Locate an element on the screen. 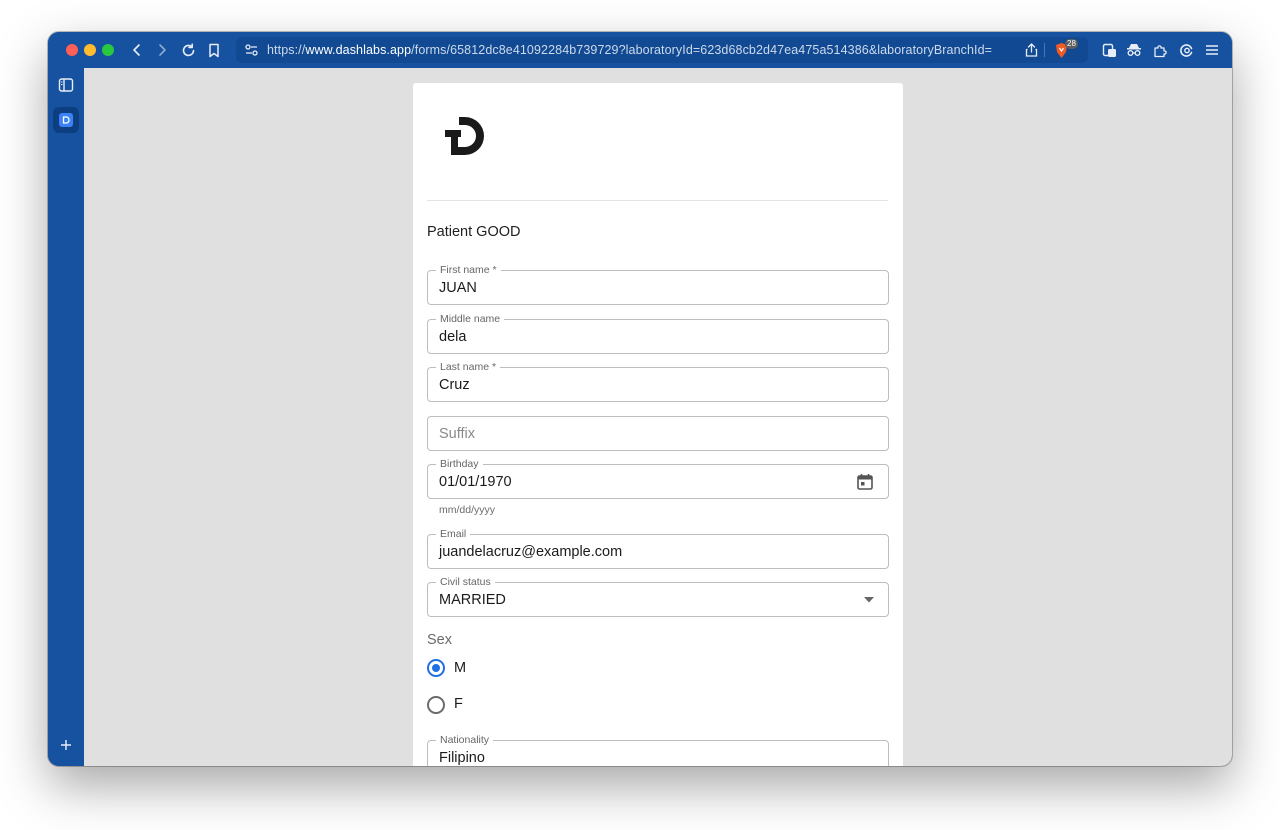 This screenshot has height=830, width=1280. sex-option-m-label: M is located at coordinates (460, 668).